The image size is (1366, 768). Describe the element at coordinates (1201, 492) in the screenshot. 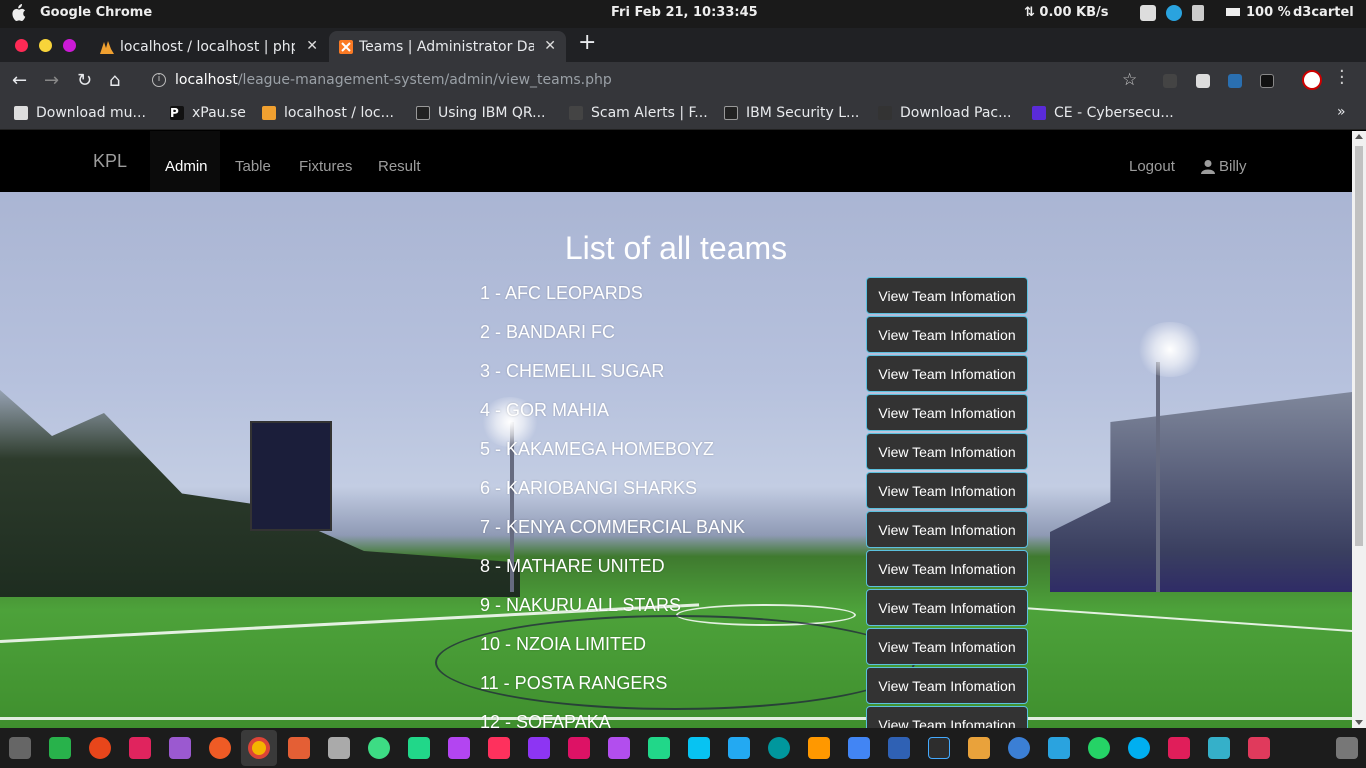

I see `grandstand` at that location.